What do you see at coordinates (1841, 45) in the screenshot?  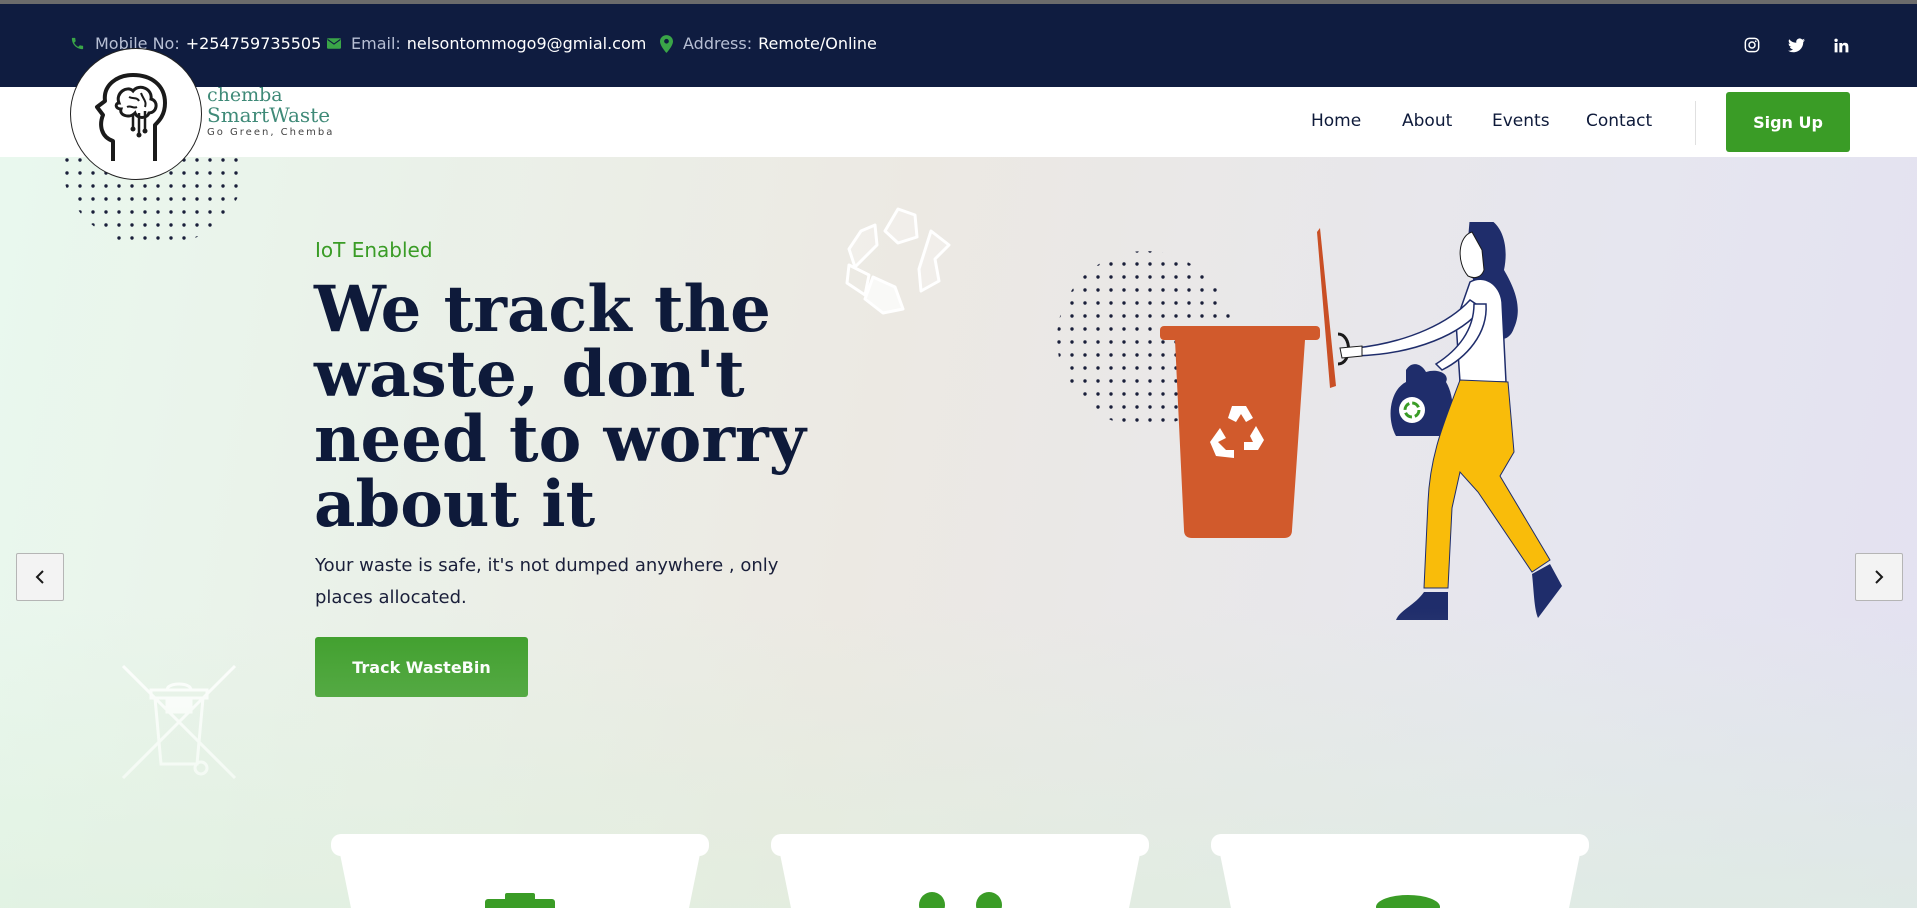 I see `linkedin-icon` at bounding box center [1841, 45].